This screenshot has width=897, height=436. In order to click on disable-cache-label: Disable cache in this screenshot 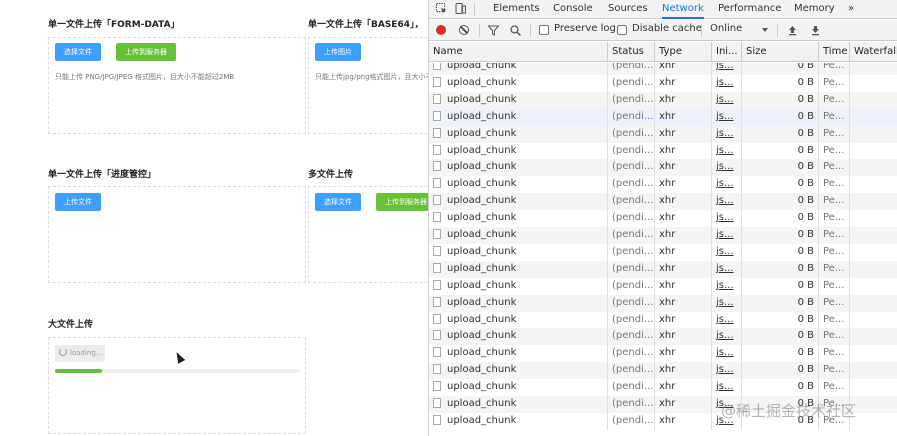, I will do `click(667, 28)`.